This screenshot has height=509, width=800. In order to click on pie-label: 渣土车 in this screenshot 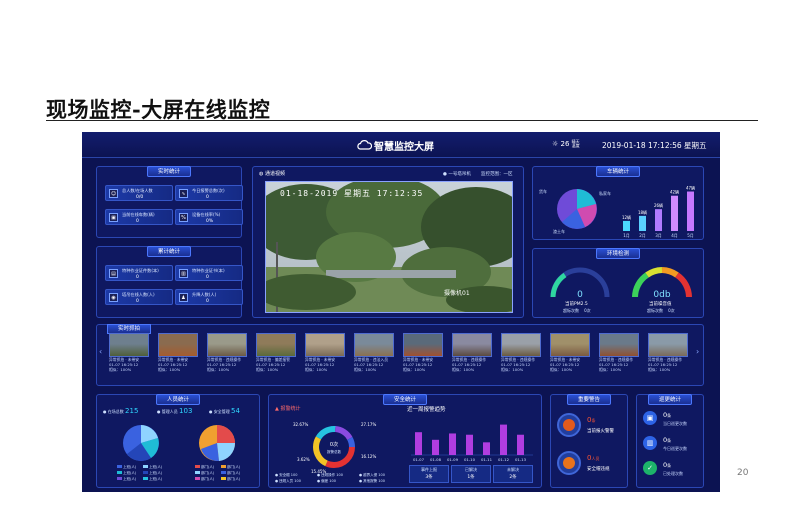, I will do `click(559, 231)`.